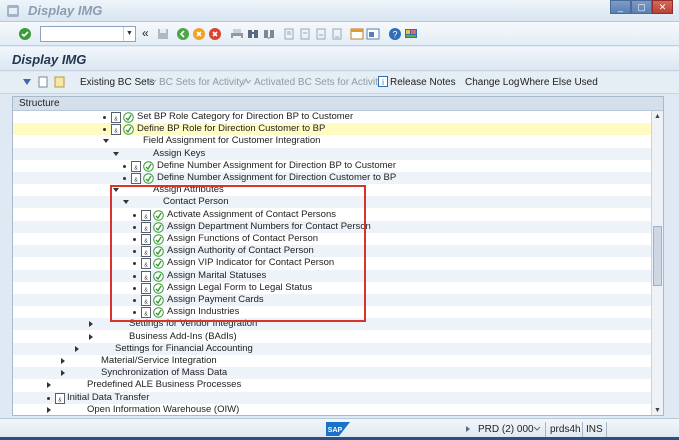 The width and height of the screenshot is (679, 440). I want to click on chevron-down-icon: ▼, so click(129, 34).